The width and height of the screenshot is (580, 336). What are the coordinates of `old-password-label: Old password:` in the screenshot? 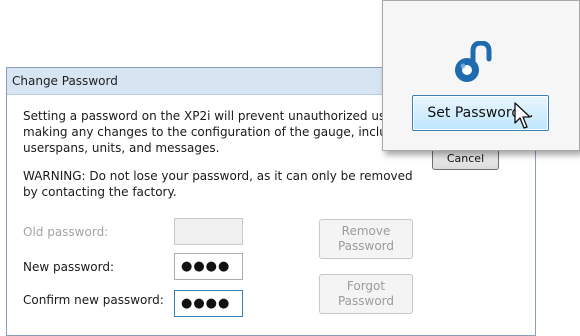 It's located at (66, 232).